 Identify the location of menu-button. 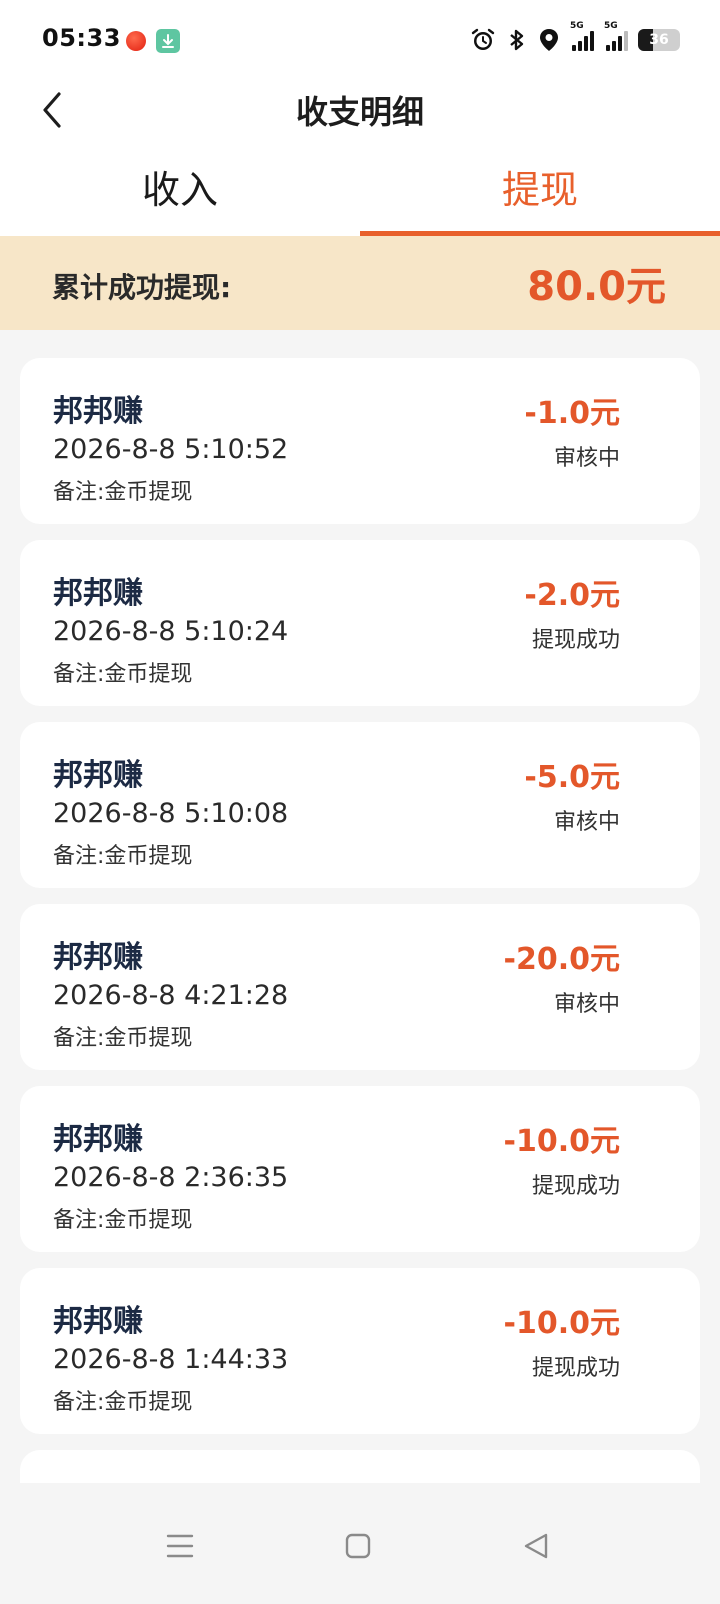
(180, 1546).